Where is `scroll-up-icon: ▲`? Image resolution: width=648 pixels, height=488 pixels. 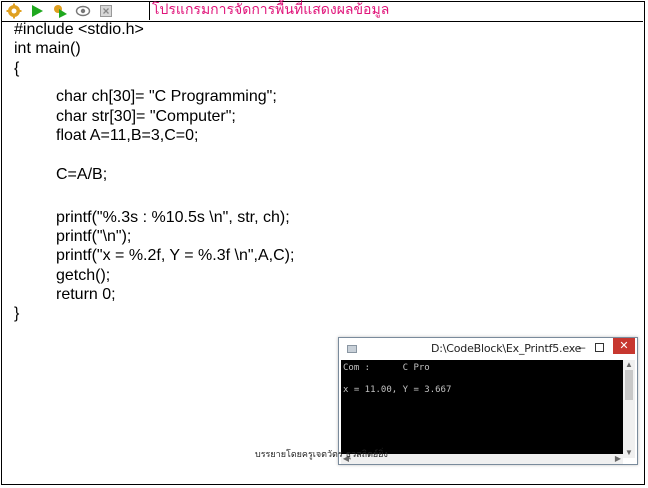
scroll-up-icon: ▲ is located at coordinates (629, 365).